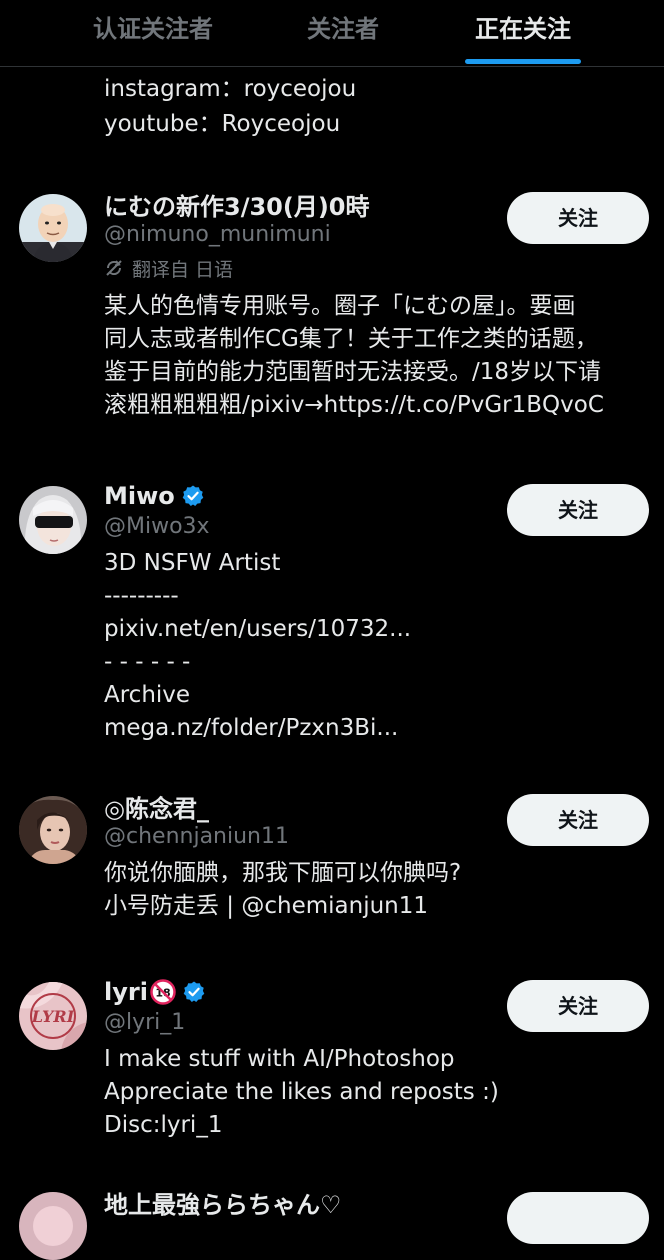  Describe the element at coordinates (354, 405) in the screenshot. I see `bio-line: 滚粗粗粗粗粗/pixiv→https://t.co/PvGr1BQvoC` at that location.